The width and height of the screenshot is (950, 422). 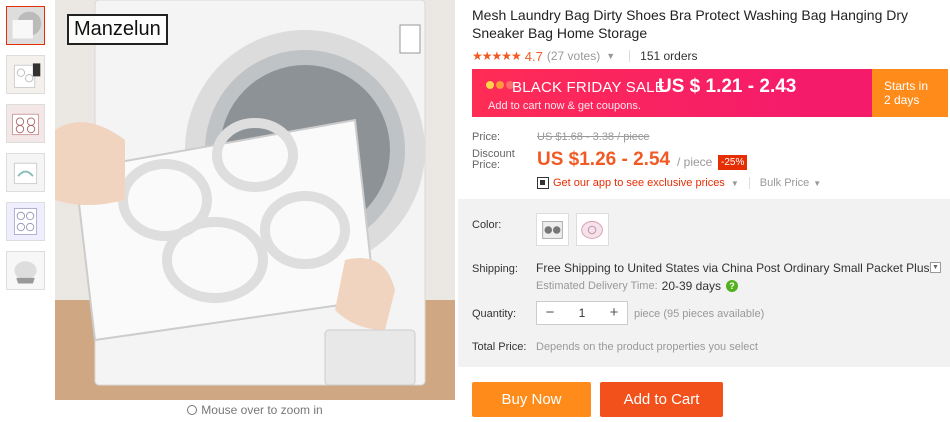 I want to click on rating-value: 4.7, so click(x=534, y=56).